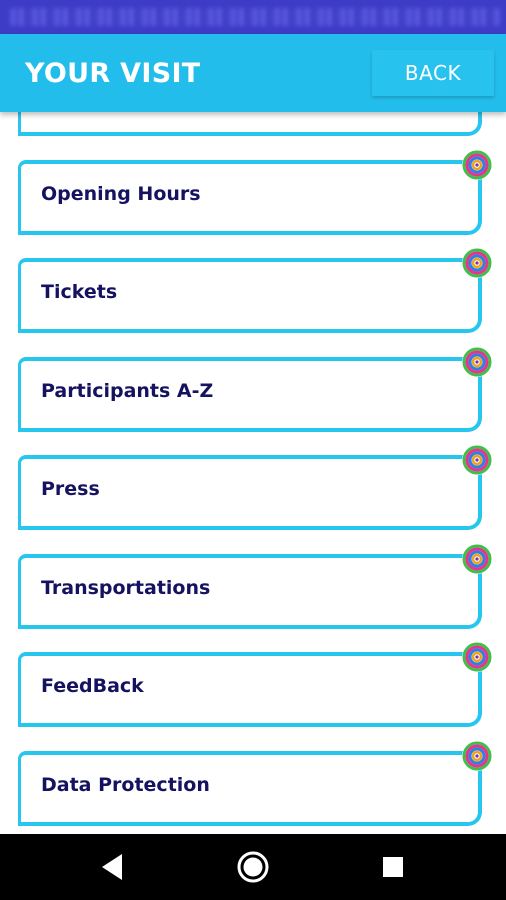  What do you see at coordinates (253, 73) in the screenshot?
I see `app-bar: YOUR VISIT BACK` at bounding box center [253, 73].